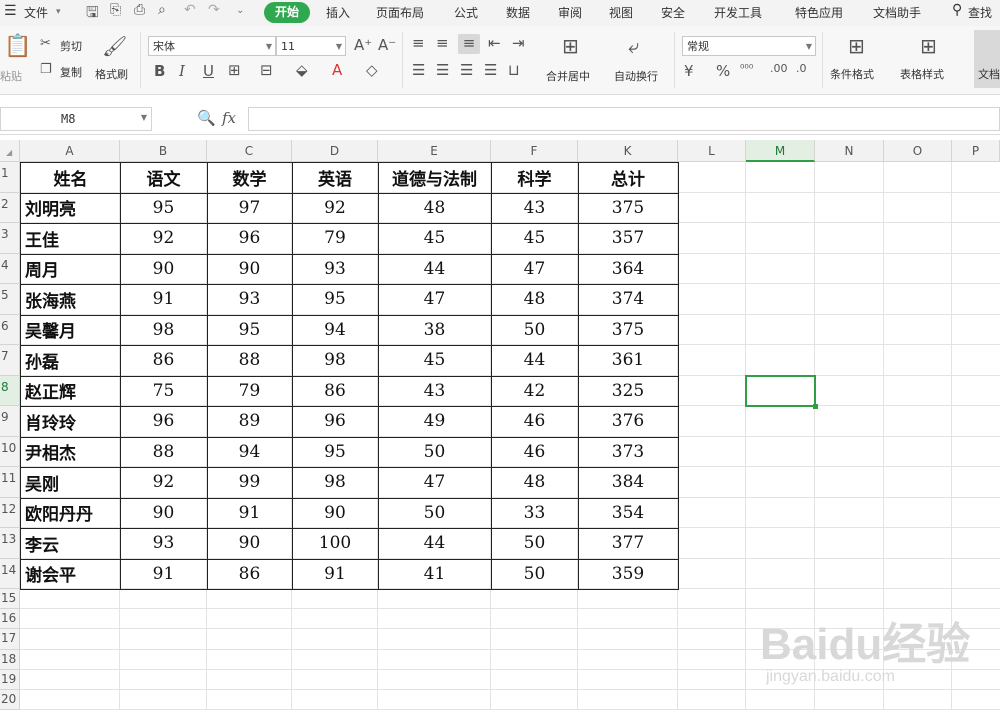 The image size is (1000, 720). What do you see at coordinates (70, 483) in the screenshot?
I see `student-name-cell: 吴刚` at bounding box center [70, 483].